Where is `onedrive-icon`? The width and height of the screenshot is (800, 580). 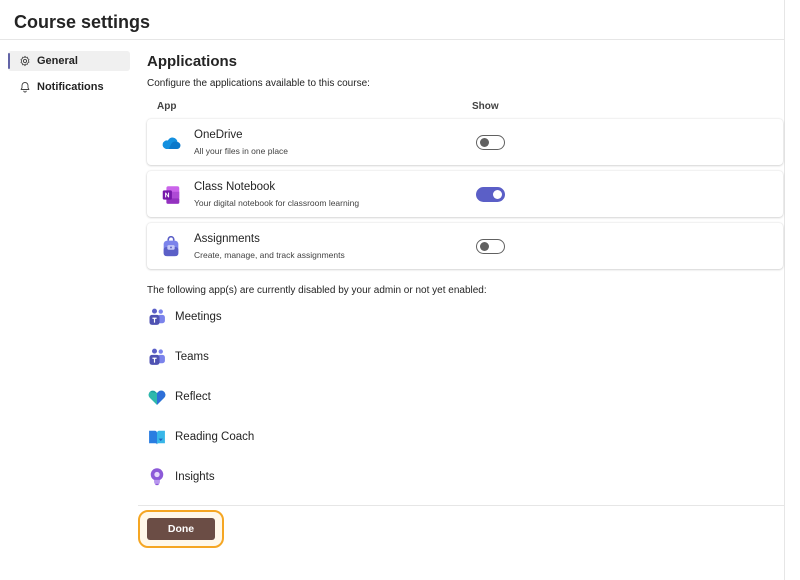
onedrive-icon is located at coordinates (171, 143).